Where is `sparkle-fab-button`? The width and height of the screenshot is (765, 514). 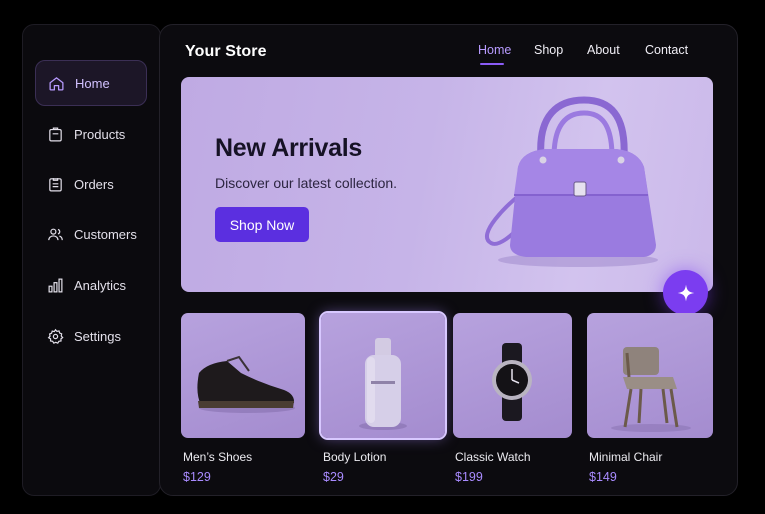 sparkle-fab-button is located at coordinates (685, 292).